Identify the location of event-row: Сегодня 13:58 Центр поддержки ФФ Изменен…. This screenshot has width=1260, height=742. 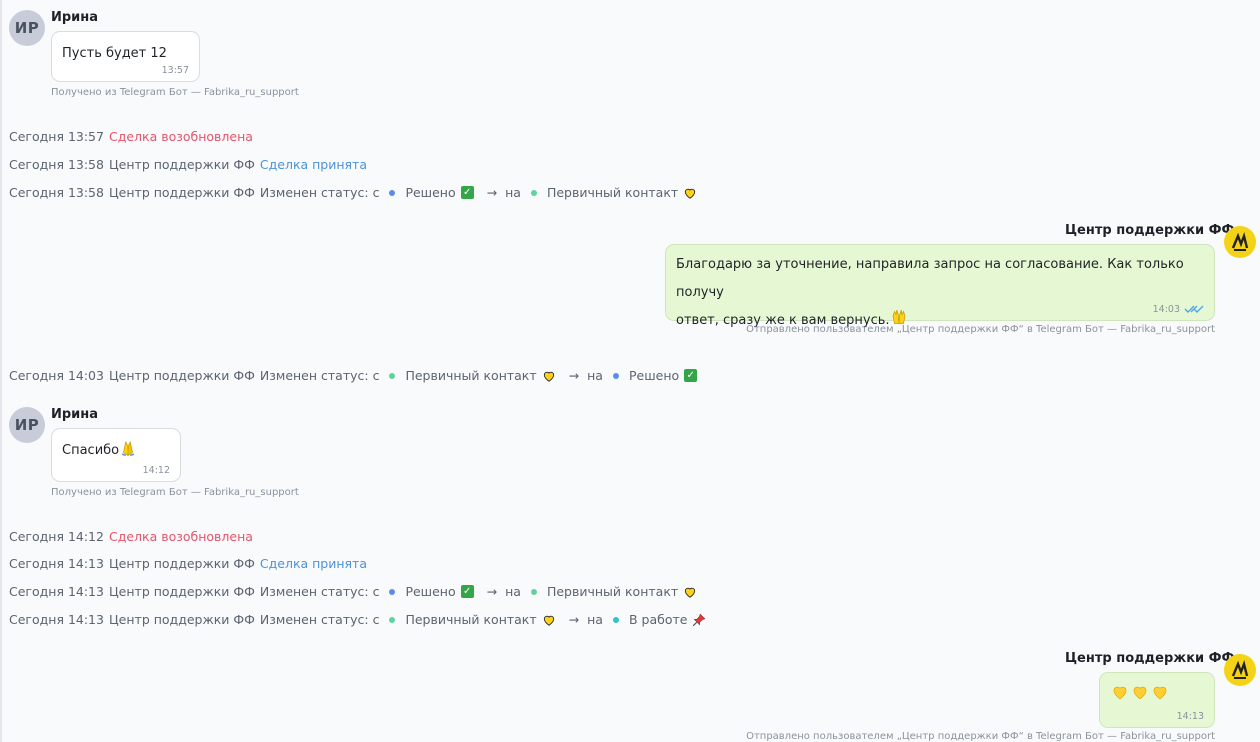
(355, 192).